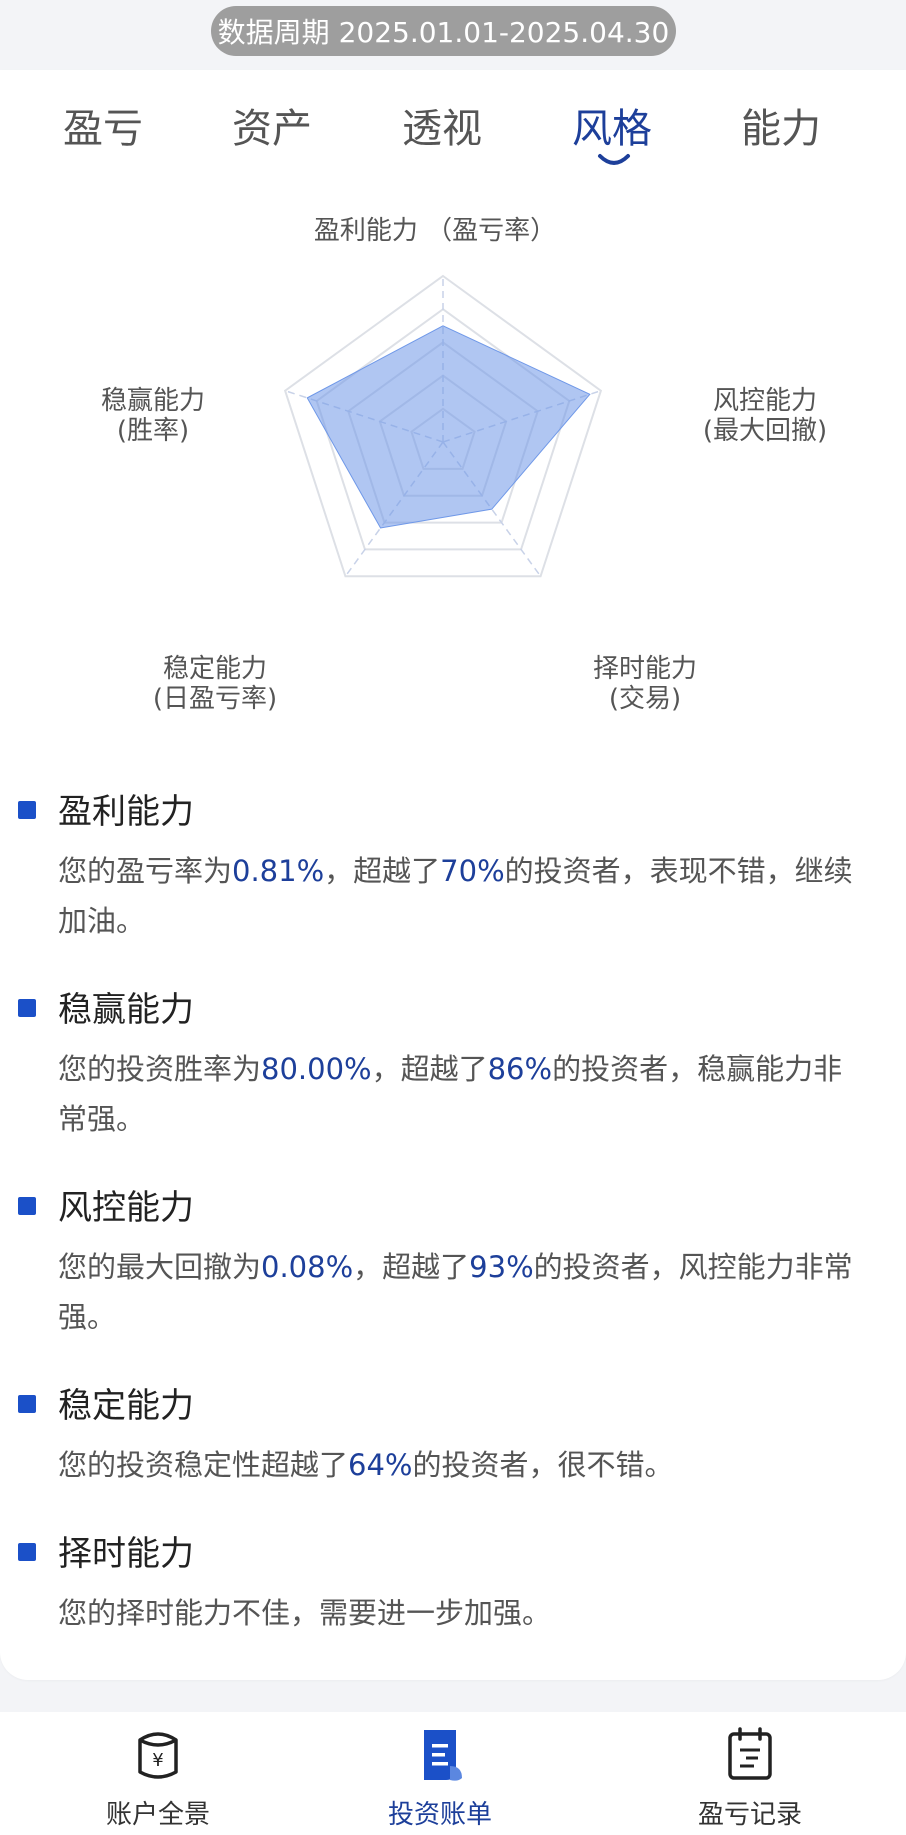  What do you see at coordinates (458, 896) in the screenshot?
I see `ability-description: 您的盈亏率为0.81%，超越了70%的投资者，表现不错，继续加油。` at bounding box center [458, 896].